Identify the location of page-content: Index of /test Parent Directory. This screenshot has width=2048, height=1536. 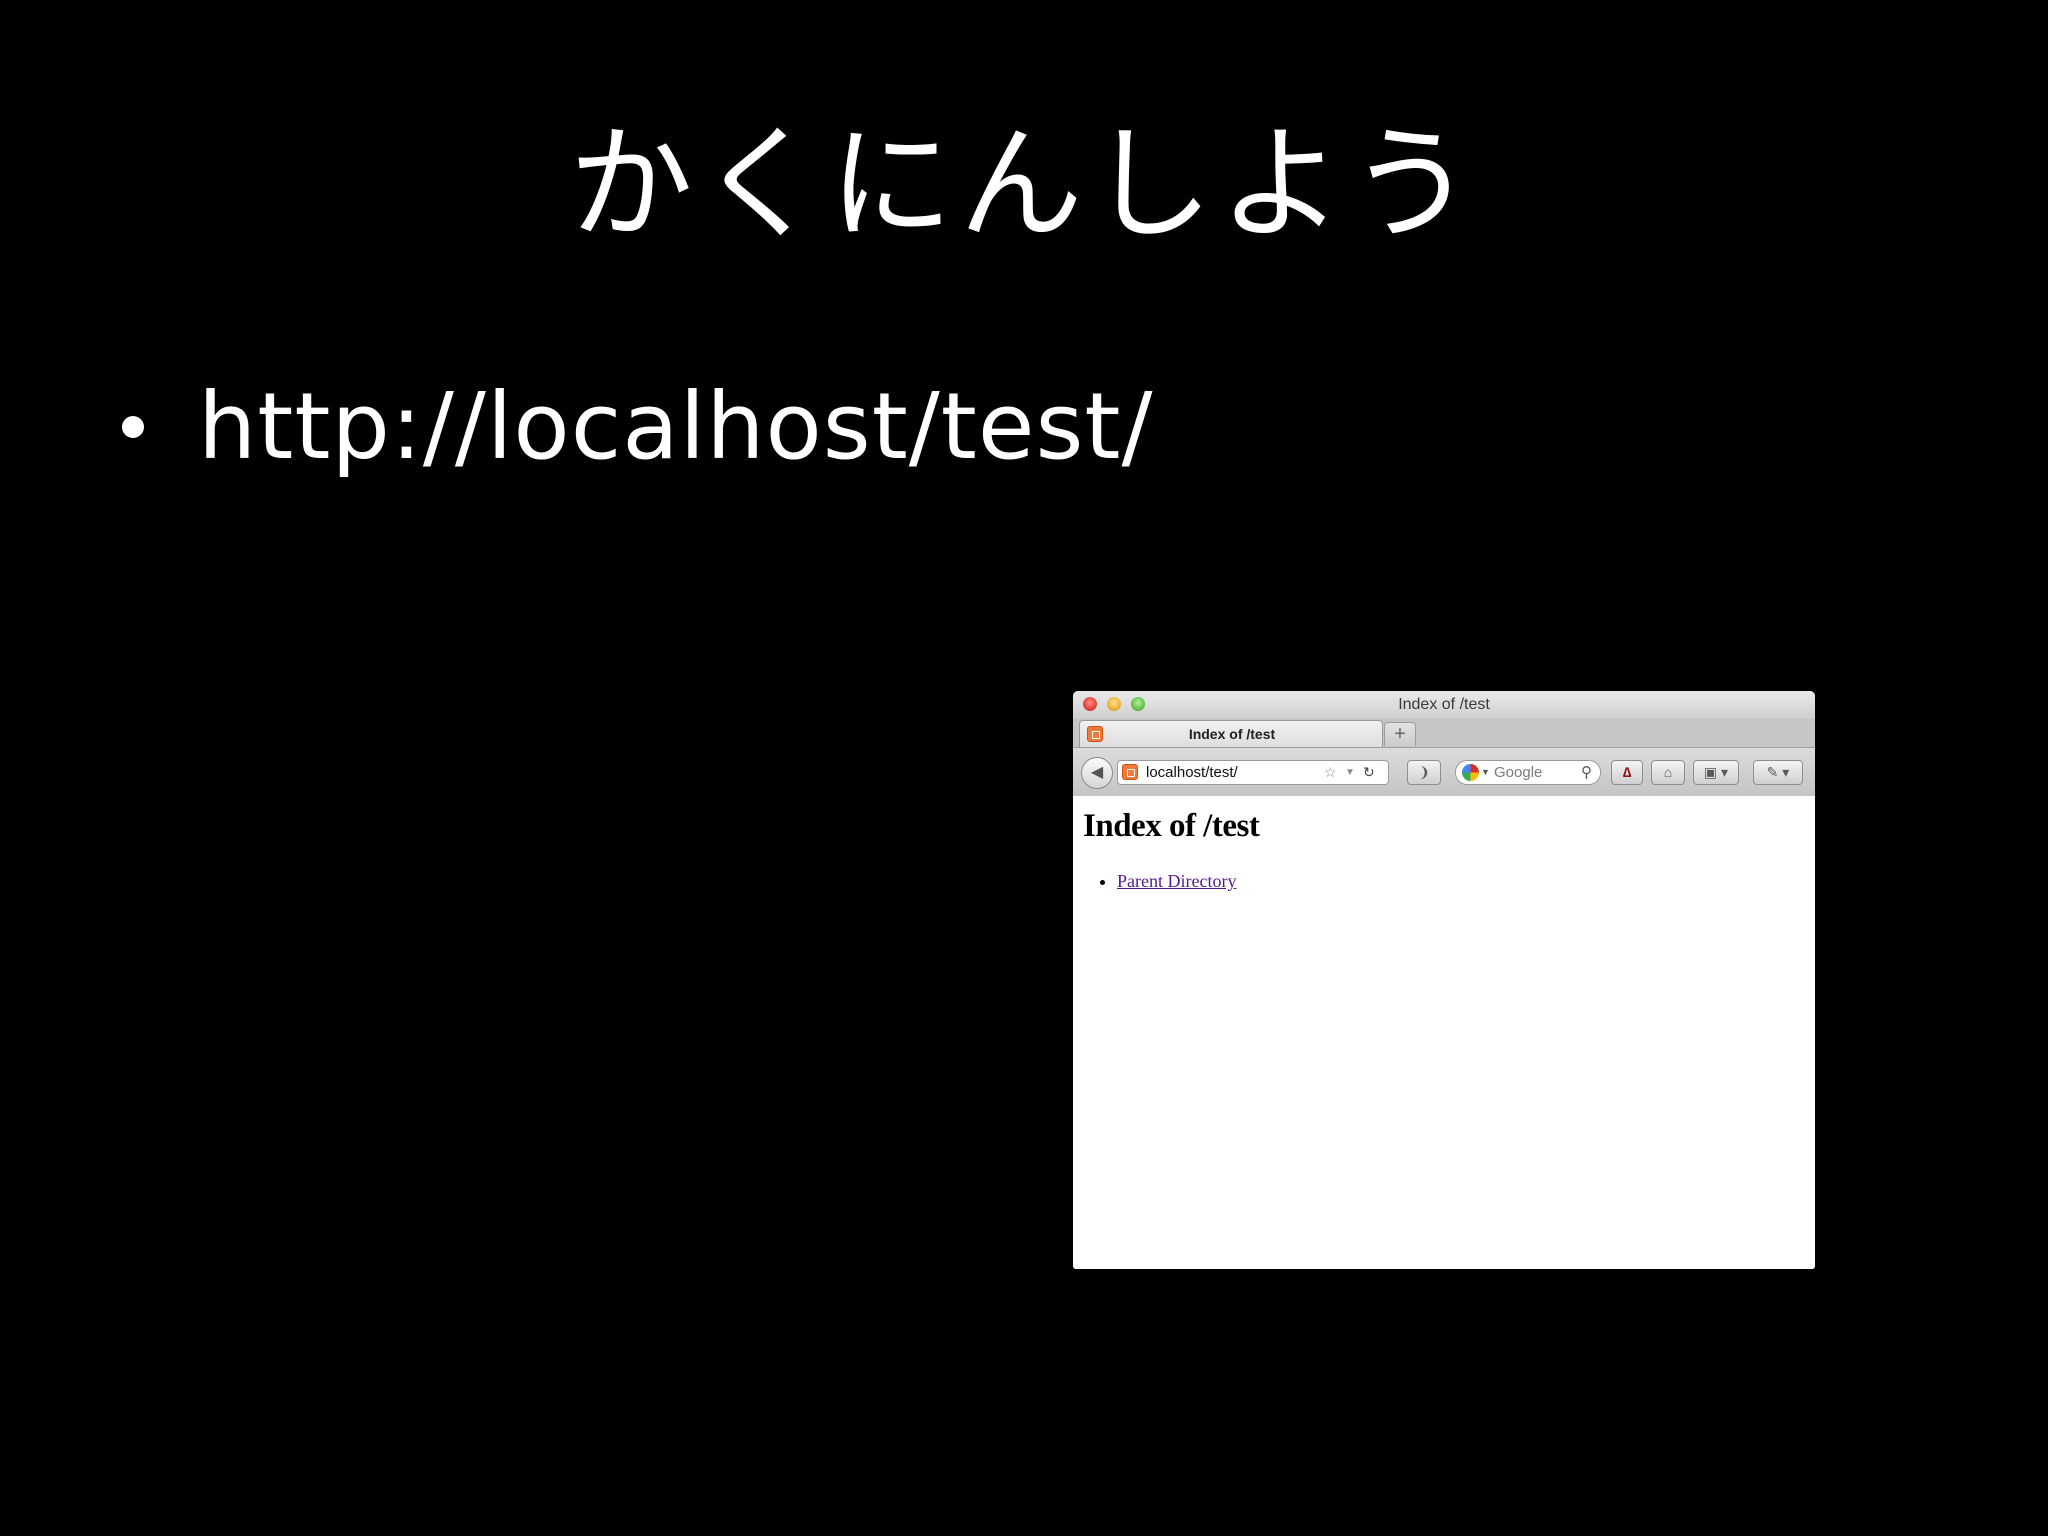
(1444, 1032).